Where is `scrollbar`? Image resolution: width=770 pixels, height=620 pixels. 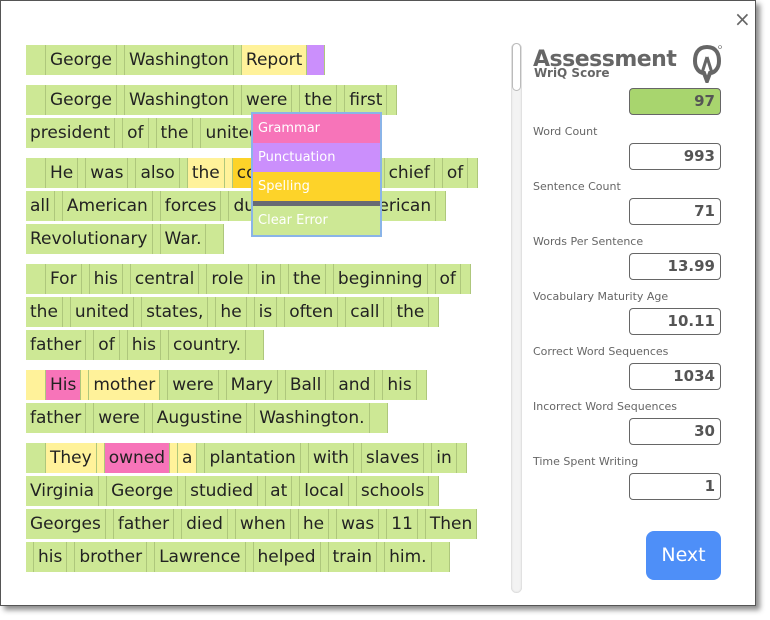
scrollbar is located at coordinates (516, 318).